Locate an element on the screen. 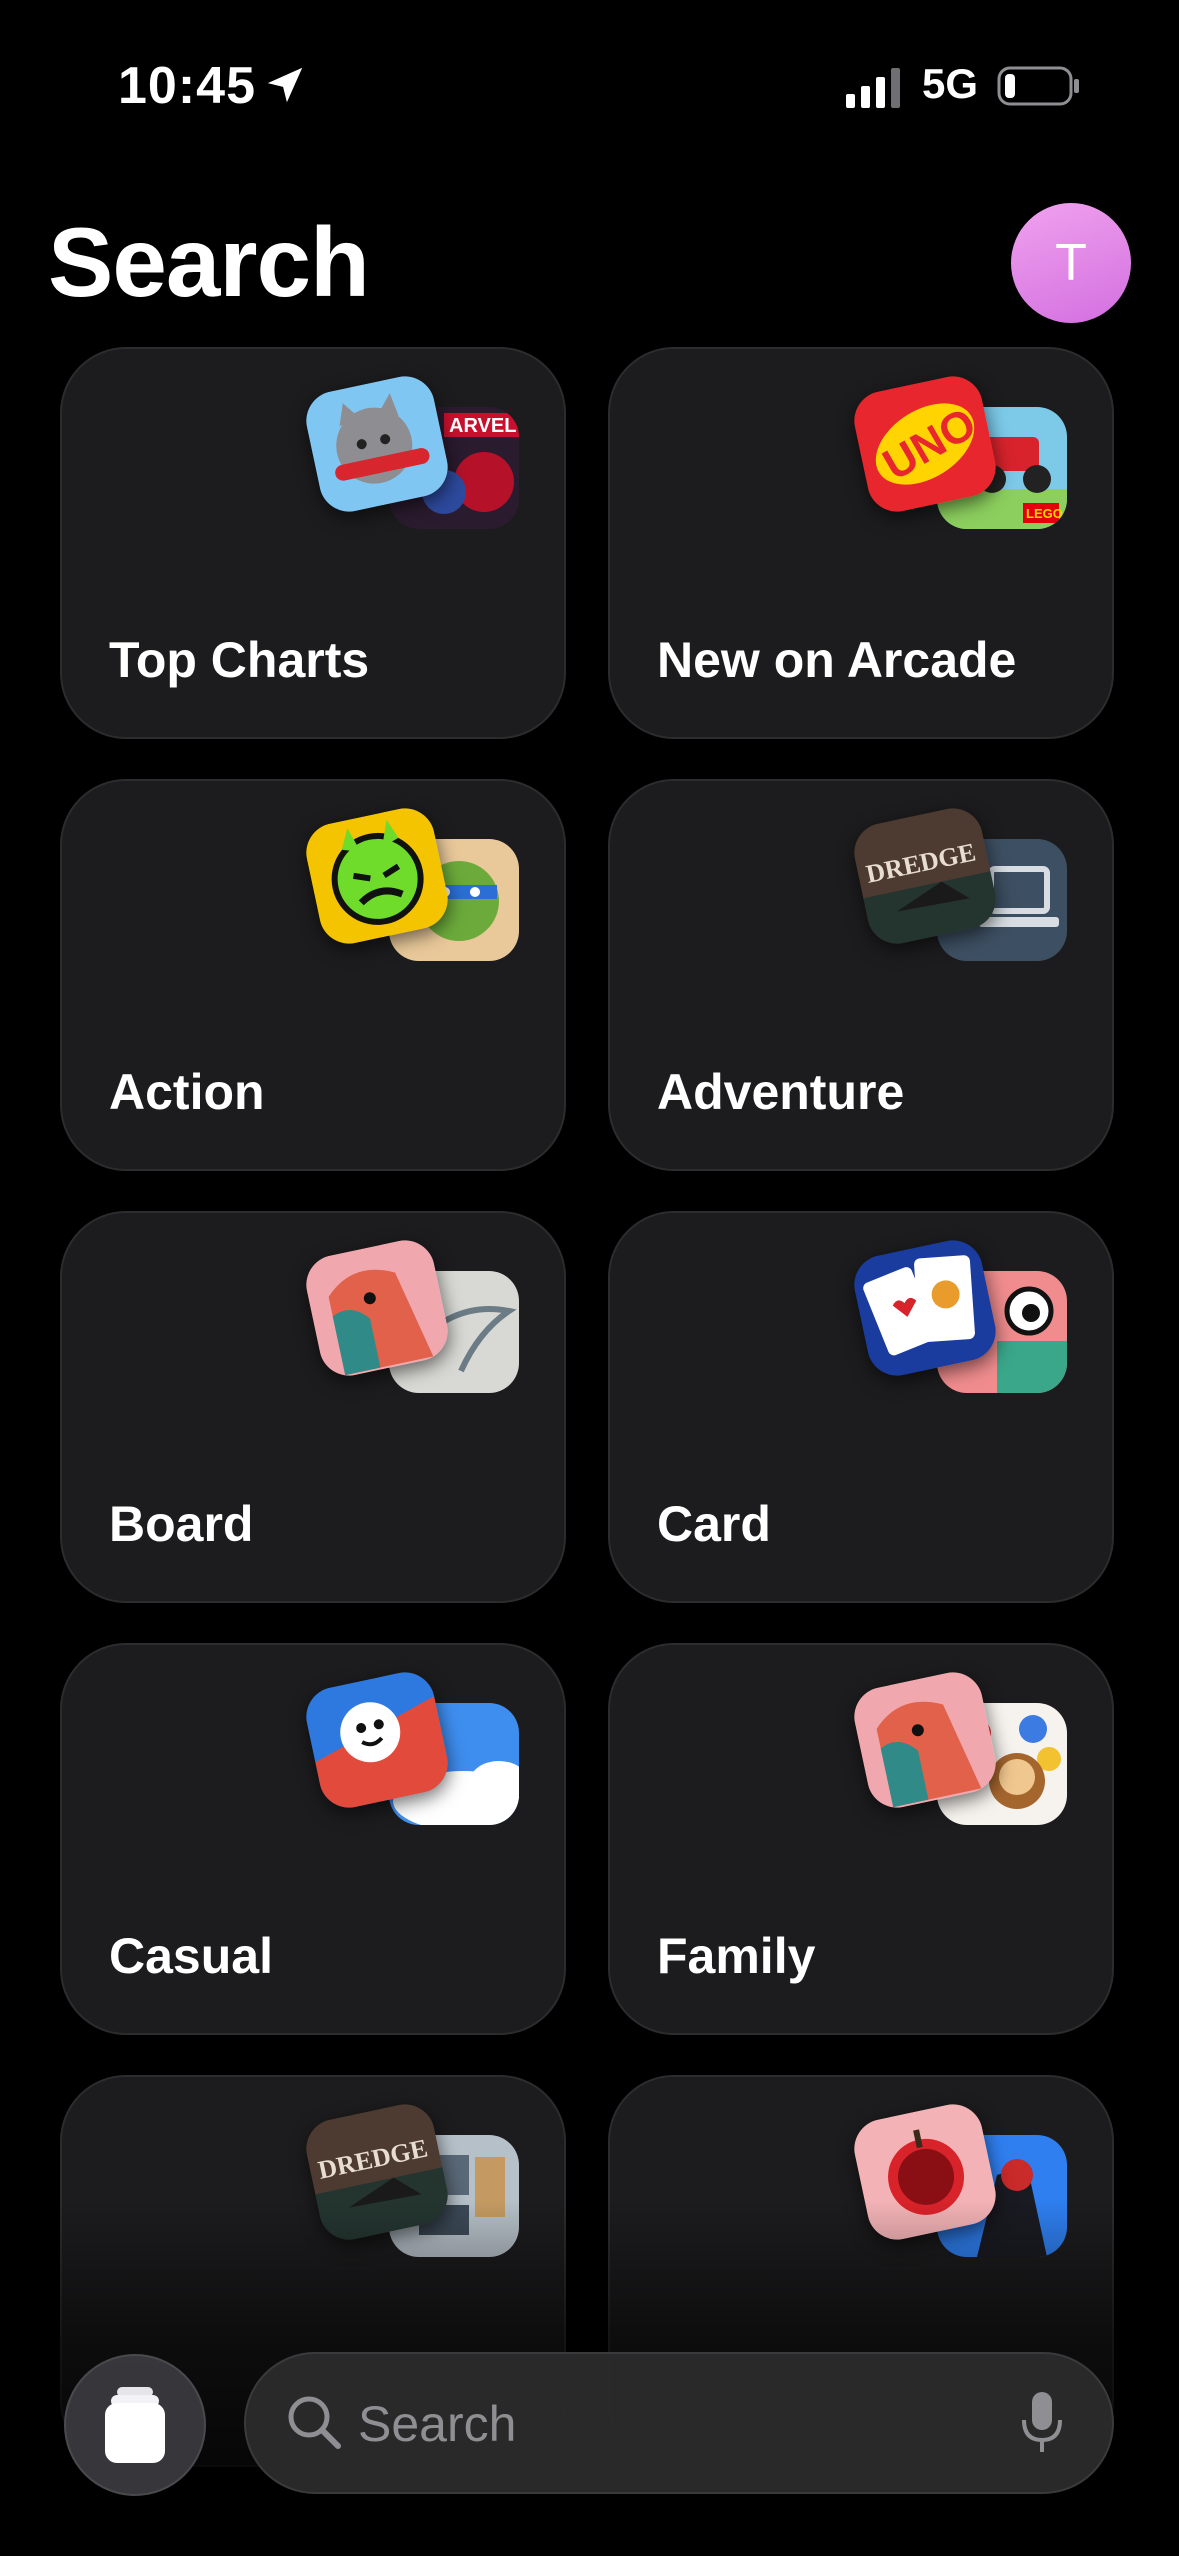 This screenshot has height=2556, width=1179. search-field is located at coordinates (679, 2423).